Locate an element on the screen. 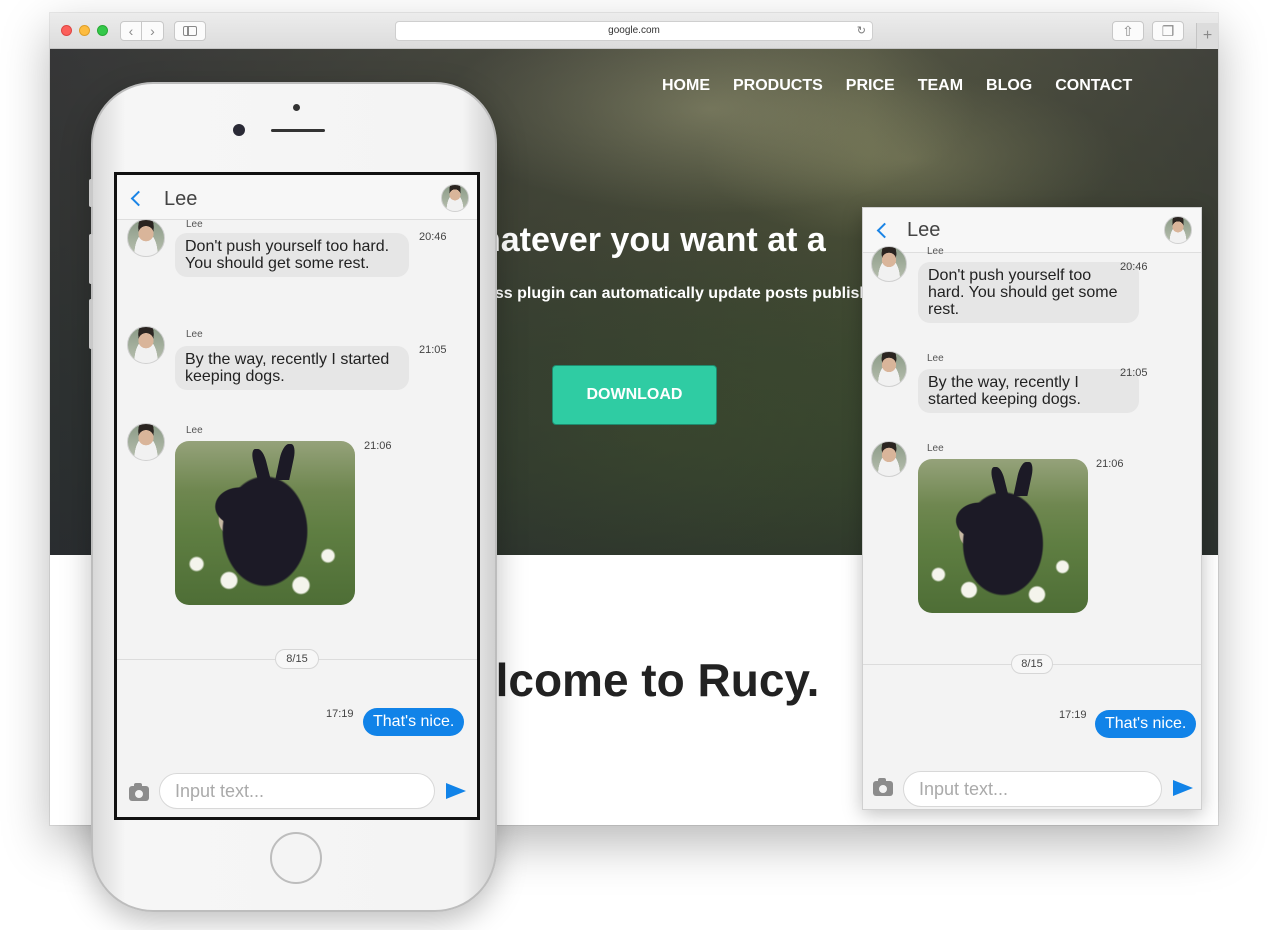  chevron-left-icon: ‹ is located at coordinates (131, 31).